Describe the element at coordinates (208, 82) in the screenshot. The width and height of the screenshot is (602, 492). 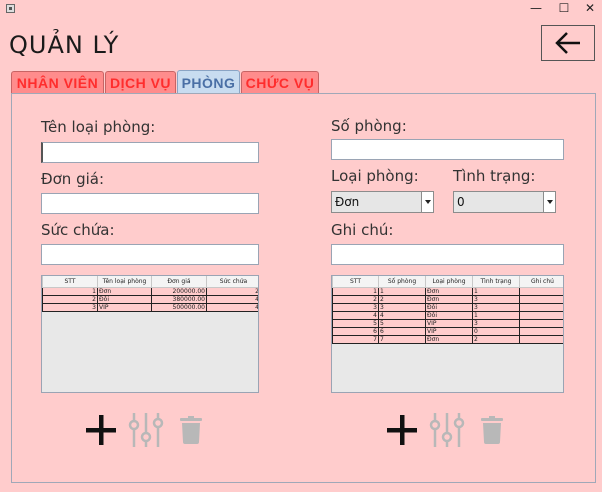
I see `tab-phong: PHÒNG` at that location.